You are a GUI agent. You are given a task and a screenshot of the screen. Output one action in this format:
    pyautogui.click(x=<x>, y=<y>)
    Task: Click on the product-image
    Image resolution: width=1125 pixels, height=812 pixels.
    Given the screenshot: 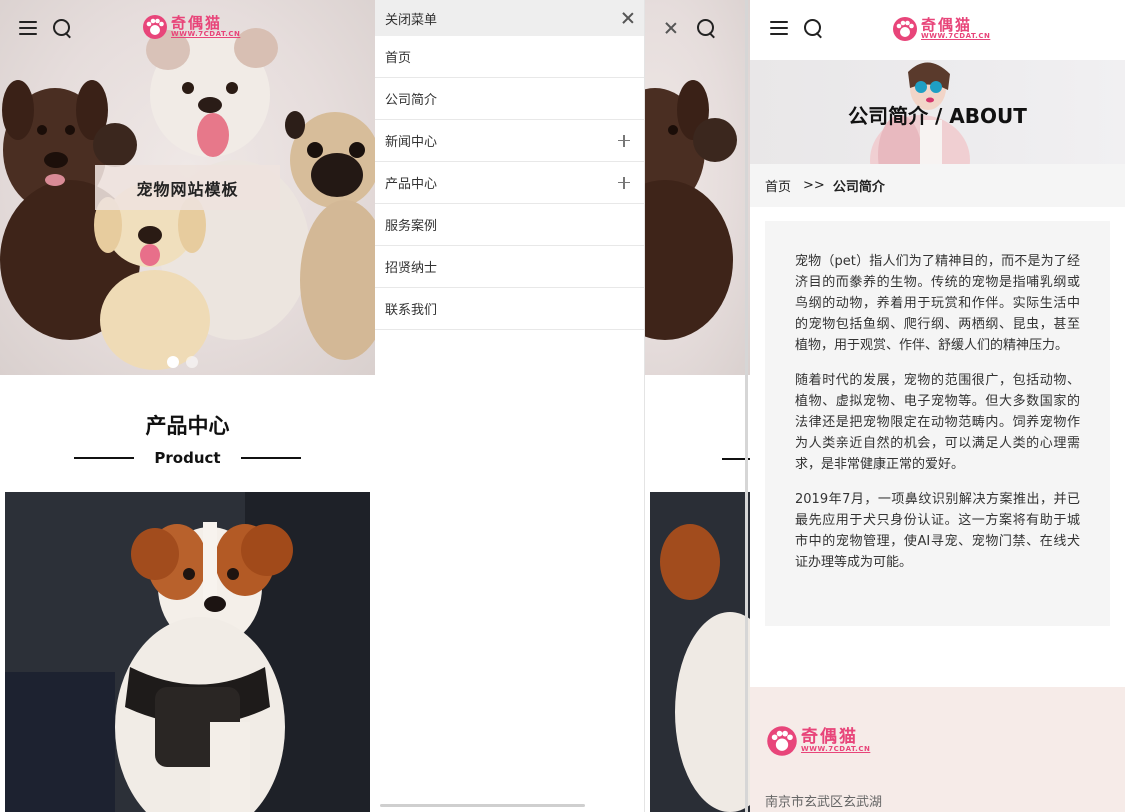 What is the action you would take?
    pyautogui.click(x=187, y=652)
    